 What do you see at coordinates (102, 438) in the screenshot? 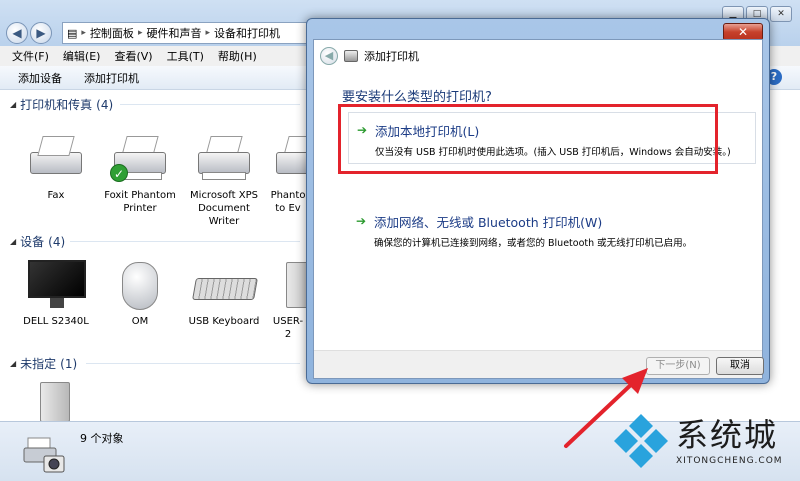
I see `status-object-count: 9 个对象` at bounding box center [102, 438].